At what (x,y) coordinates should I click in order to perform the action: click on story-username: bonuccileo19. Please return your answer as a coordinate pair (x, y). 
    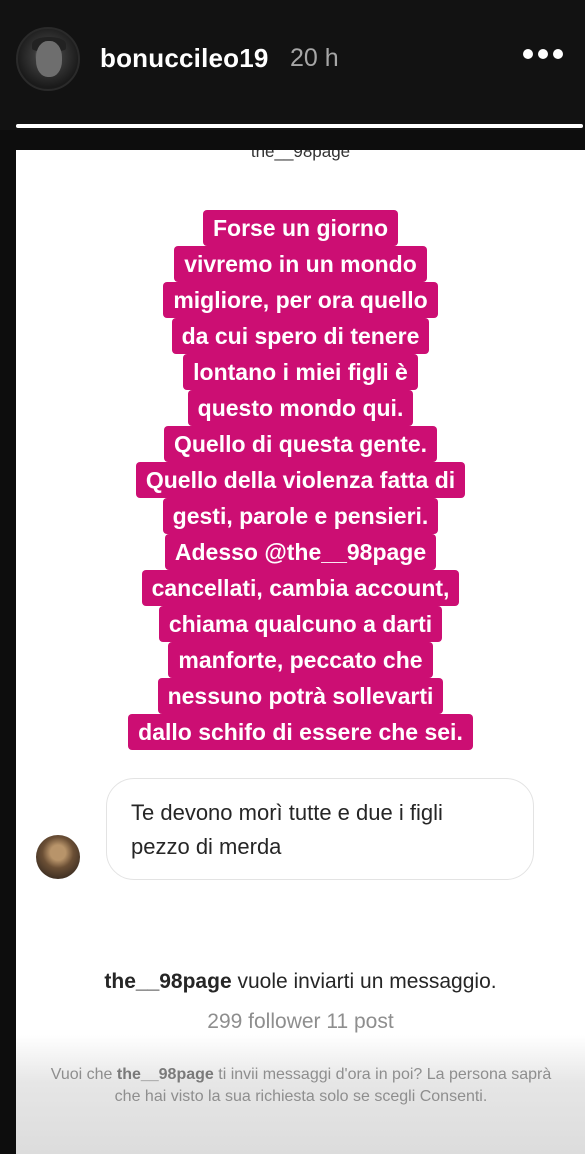
    Looking at the image, I should click on (184, 58).